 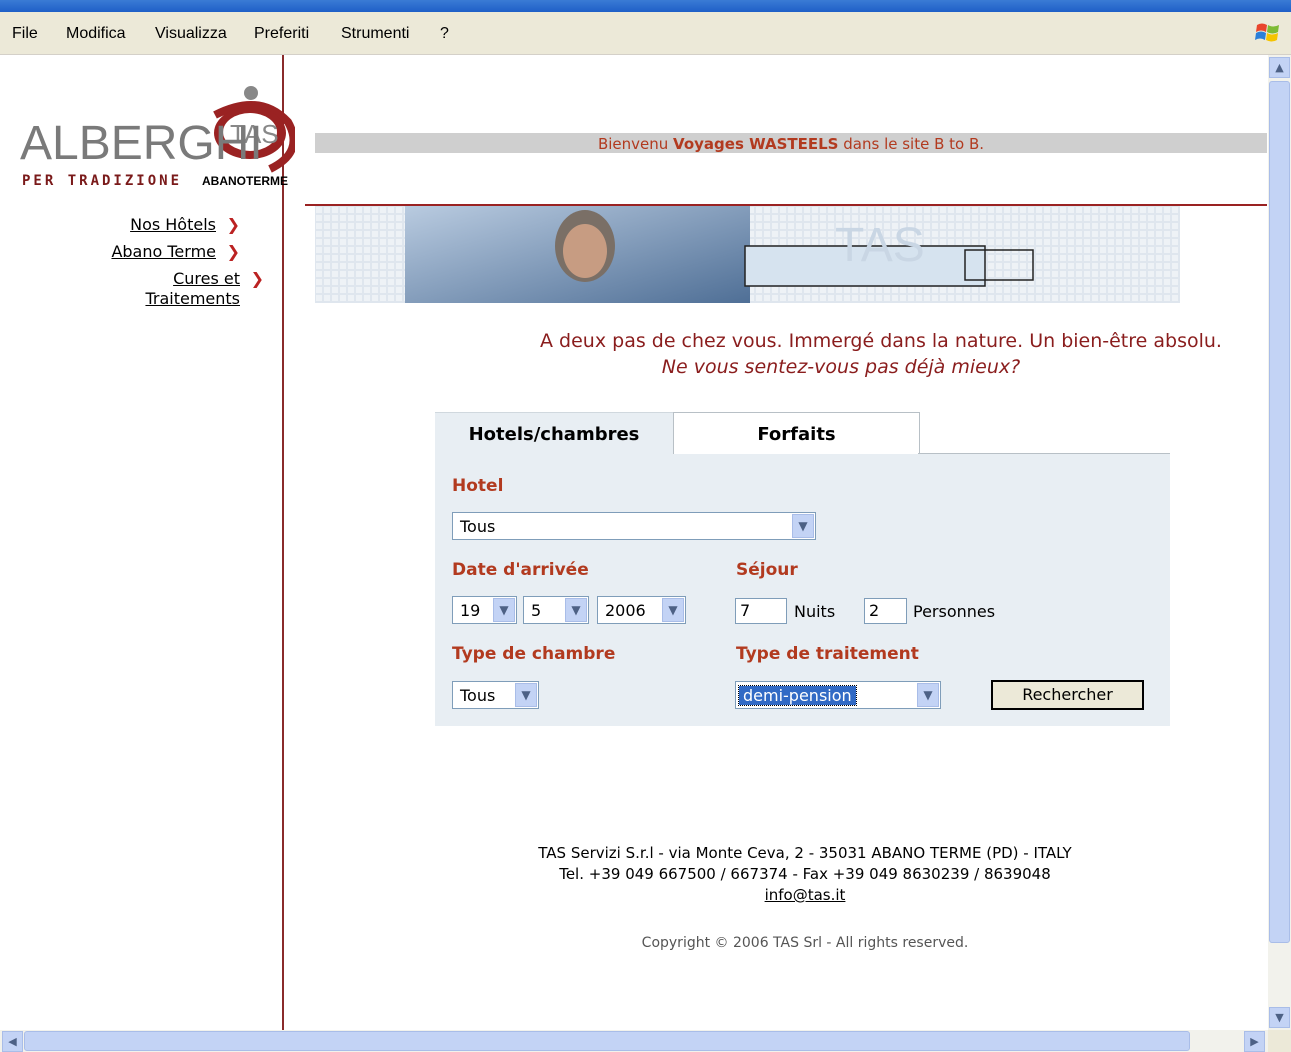 I want to click on room-type-select: Tous ▼, so click(x=495, y=695).